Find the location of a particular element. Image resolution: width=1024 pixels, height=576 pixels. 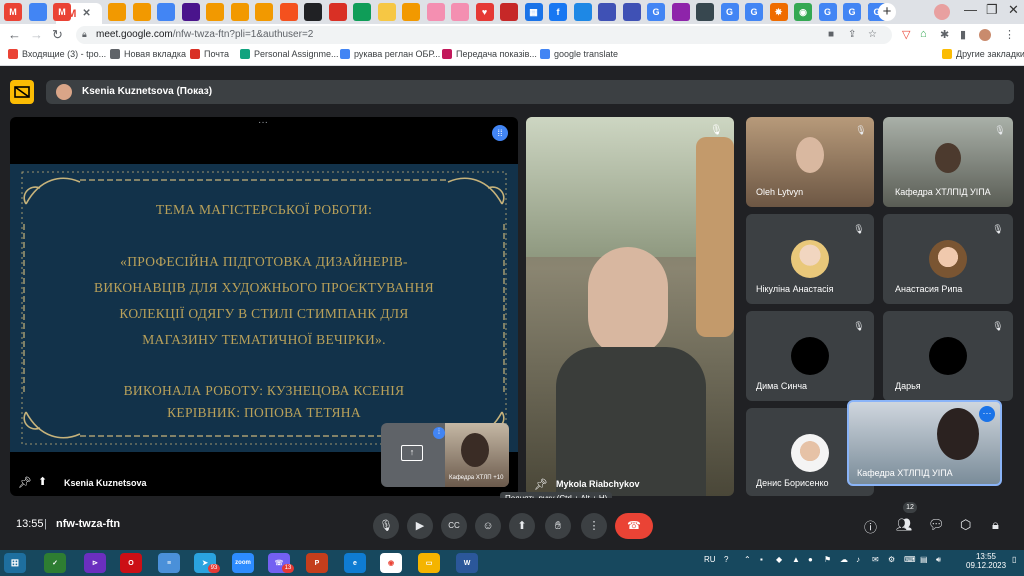

extension-green-icon: ⌂ is located at coordinates (923, 34).